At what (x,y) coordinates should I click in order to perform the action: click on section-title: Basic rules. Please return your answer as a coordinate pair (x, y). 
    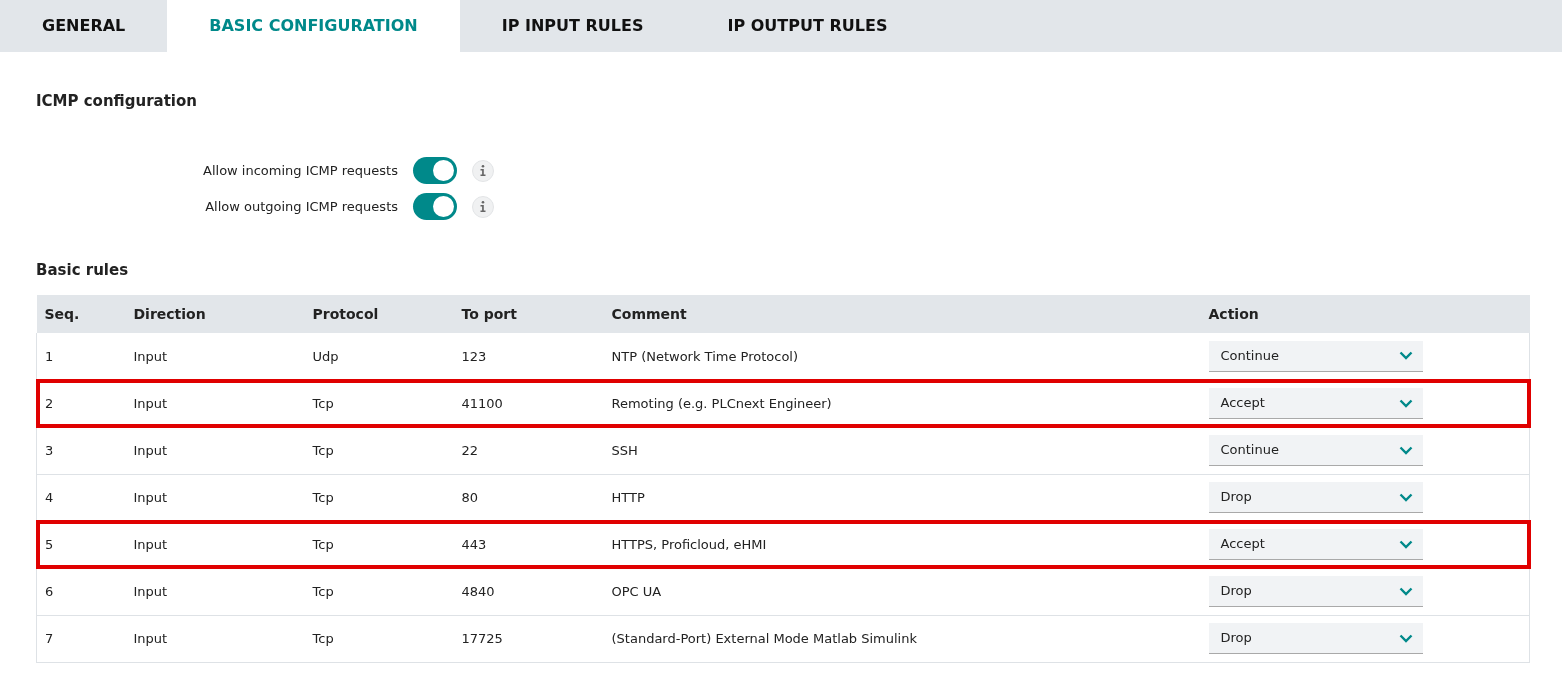
    Looking at the image, I should click on (83, 270).